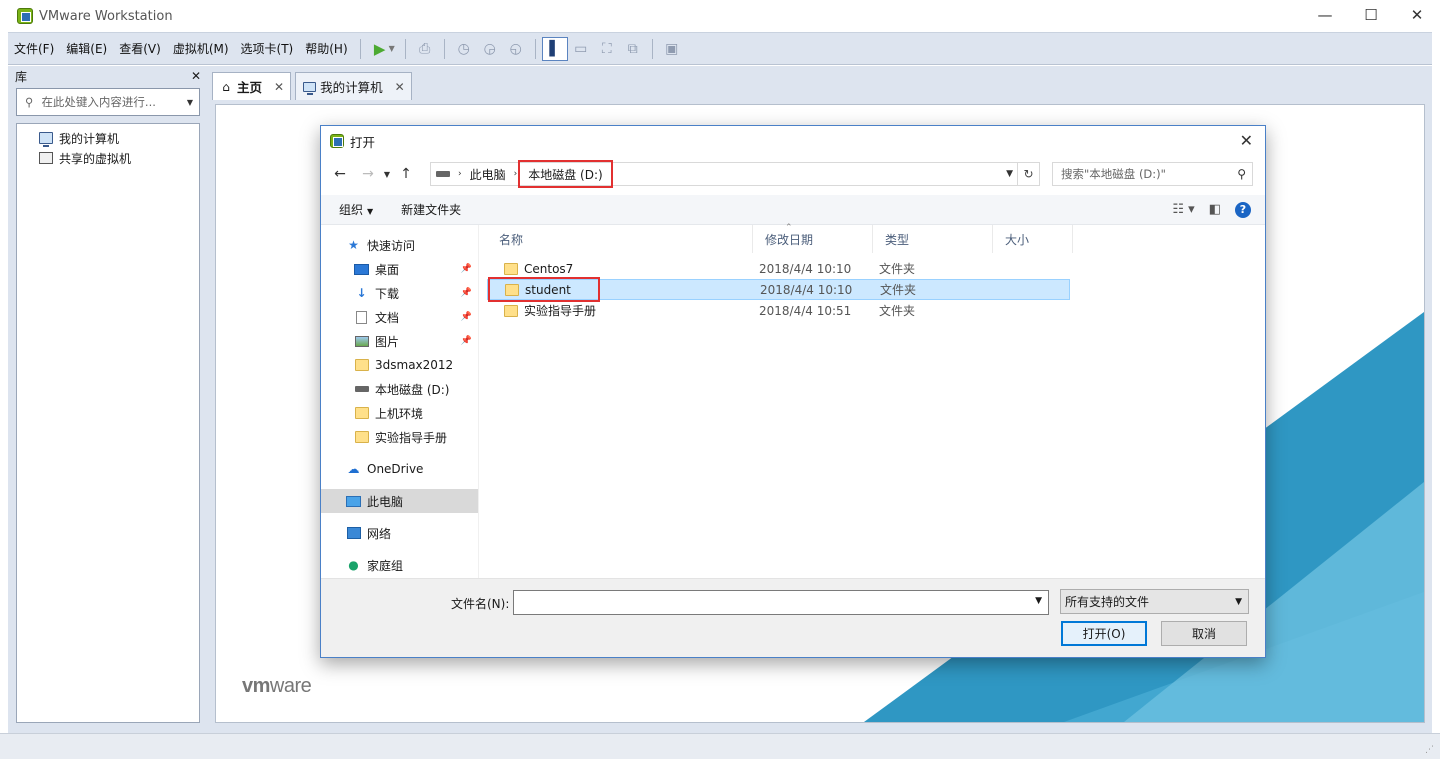 The image size is (1440, 759). What do you see at coordinates (267, 49) in the screenshot?
I see `menu-tabs: 选项卡(T)` at bounding box center [267, 49].